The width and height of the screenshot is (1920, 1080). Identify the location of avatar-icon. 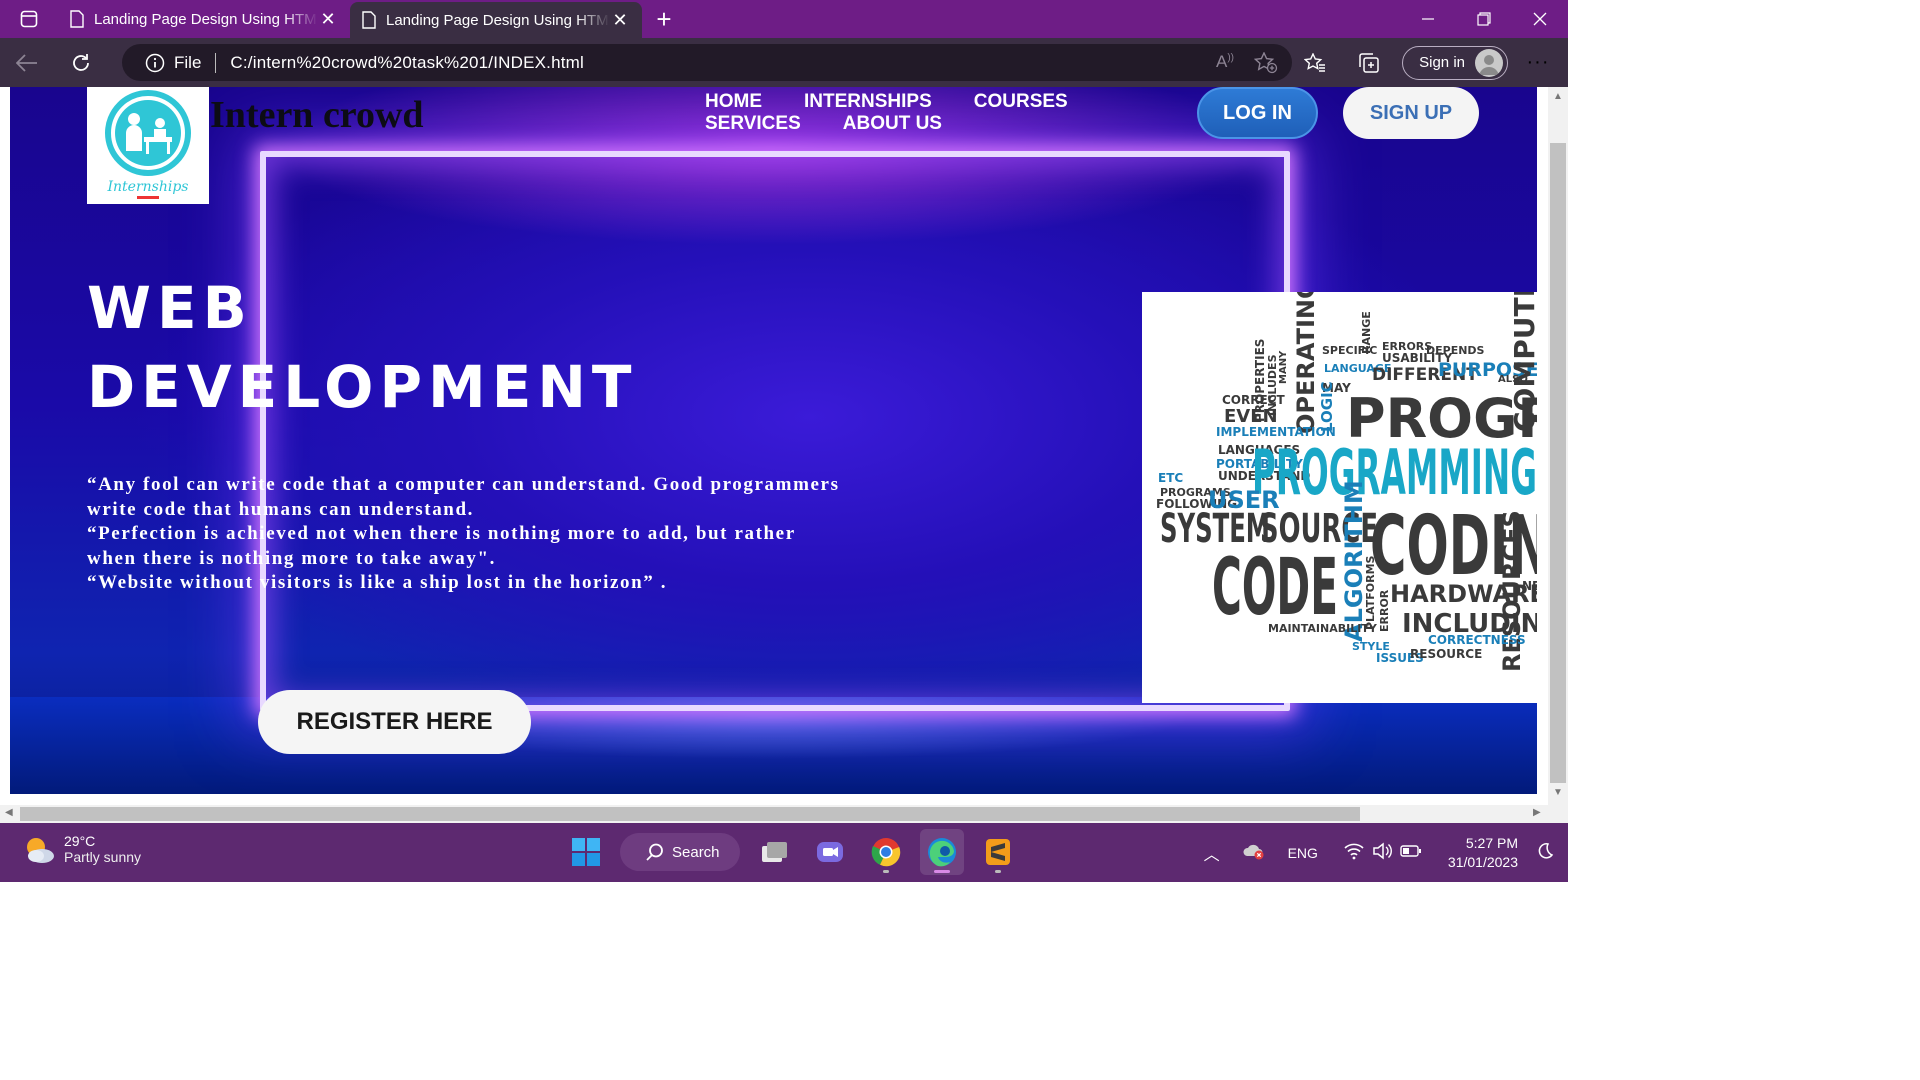
(1489, 62).